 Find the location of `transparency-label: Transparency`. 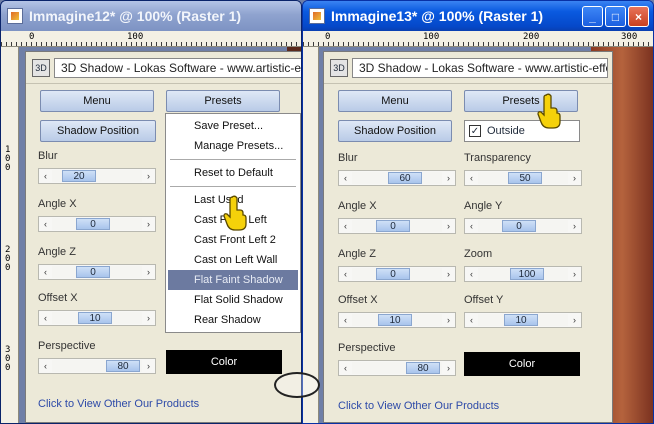

transparency-label: Transparency is located at coordinates (497, 158).